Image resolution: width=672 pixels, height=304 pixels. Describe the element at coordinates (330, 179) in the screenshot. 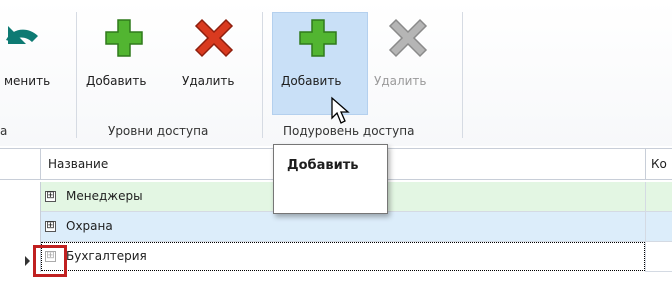

I see `tooltip: Добавить` at that location.